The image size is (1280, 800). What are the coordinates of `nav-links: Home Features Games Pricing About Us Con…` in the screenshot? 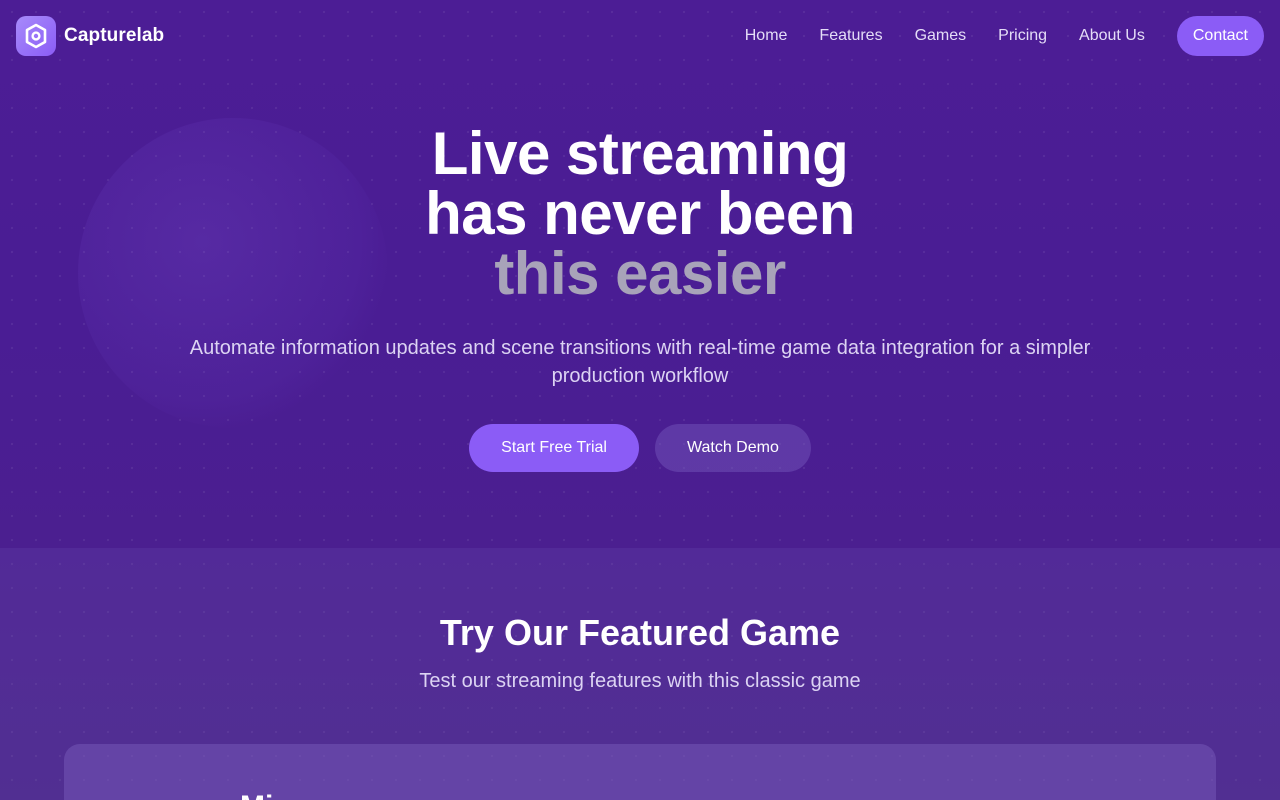 It's located at (988, 36).